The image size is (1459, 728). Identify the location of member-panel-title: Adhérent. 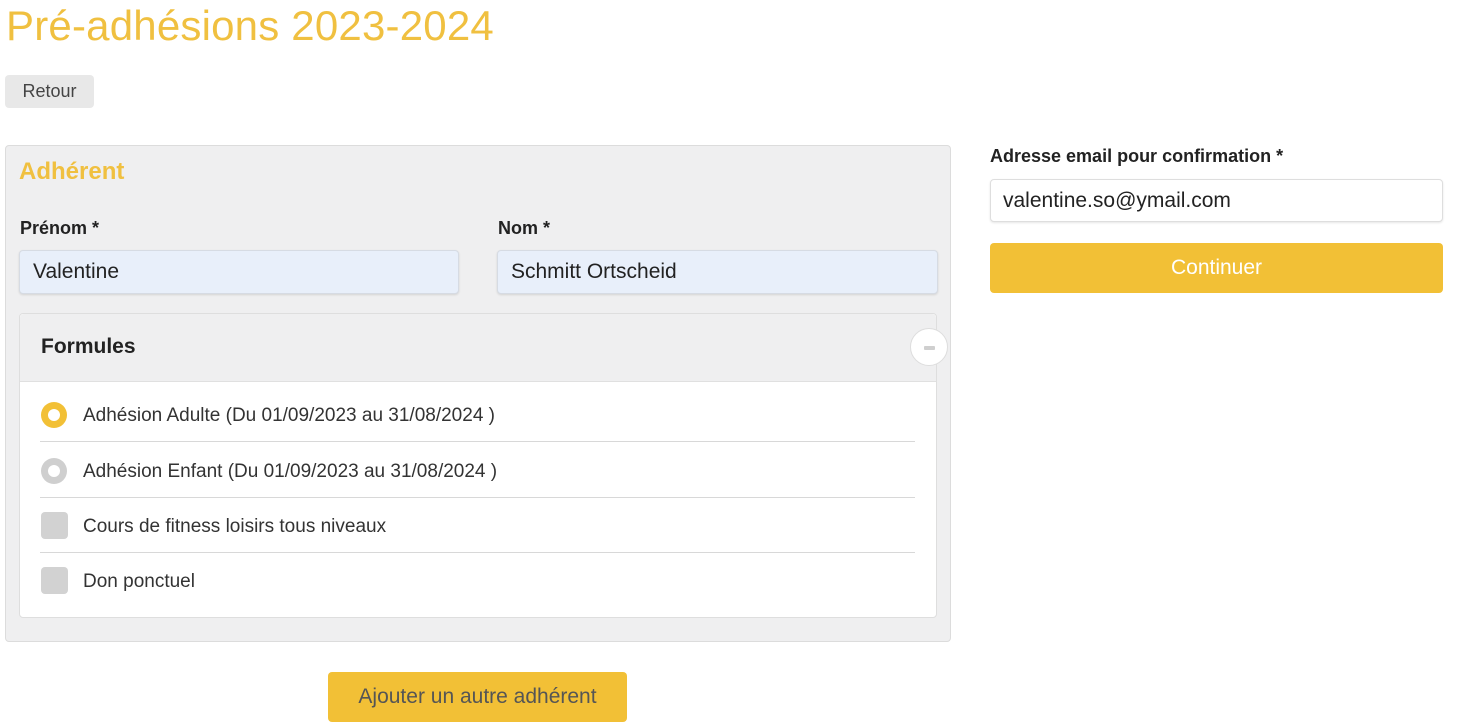
(72, 171).